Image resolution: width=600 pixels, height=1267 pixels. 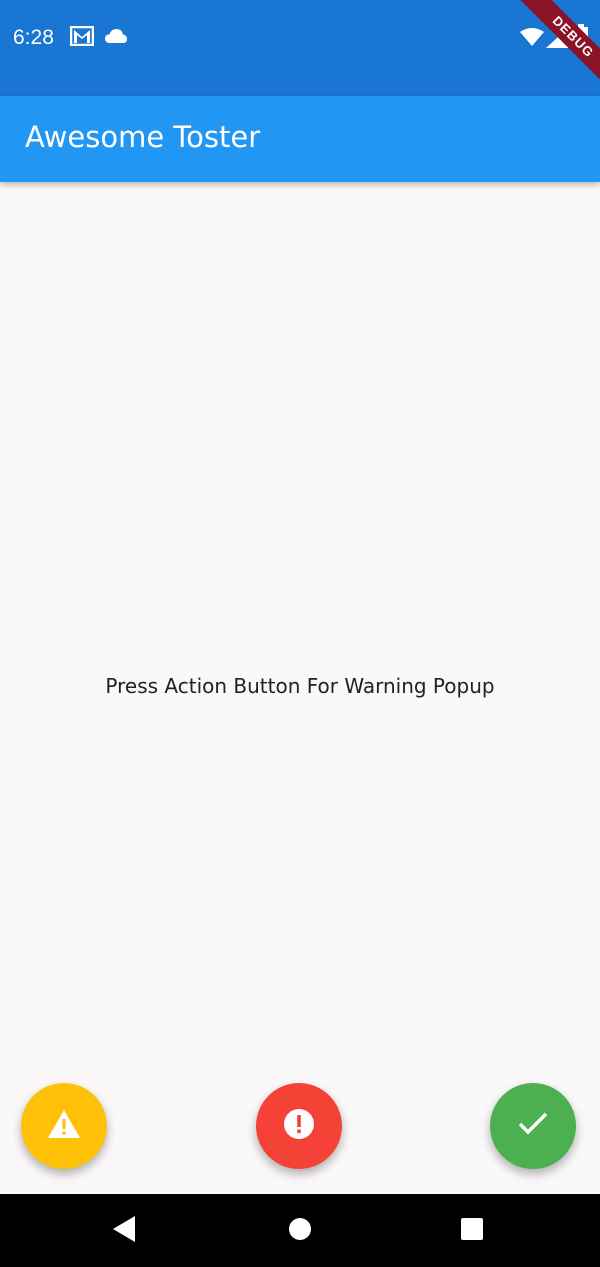 What do you see at coordinates (82, 38) in the screenshot?
I see `gmail-icon` at bounding box center [82, 38].